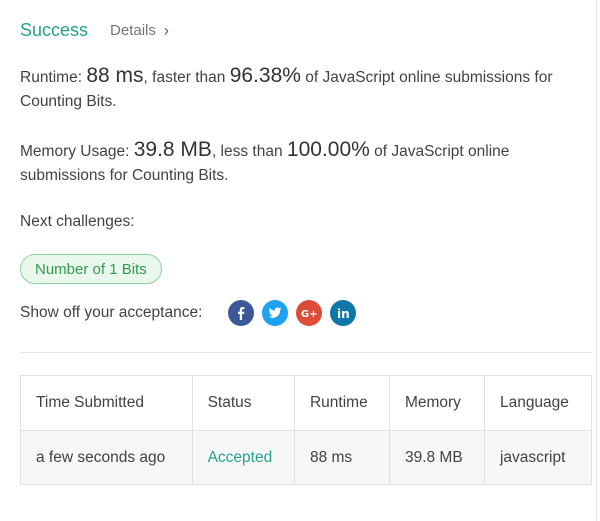 The width and height of the screenshot is (600, 521). I want to click on runtime-comparison: , faster than, so click(184, 77).